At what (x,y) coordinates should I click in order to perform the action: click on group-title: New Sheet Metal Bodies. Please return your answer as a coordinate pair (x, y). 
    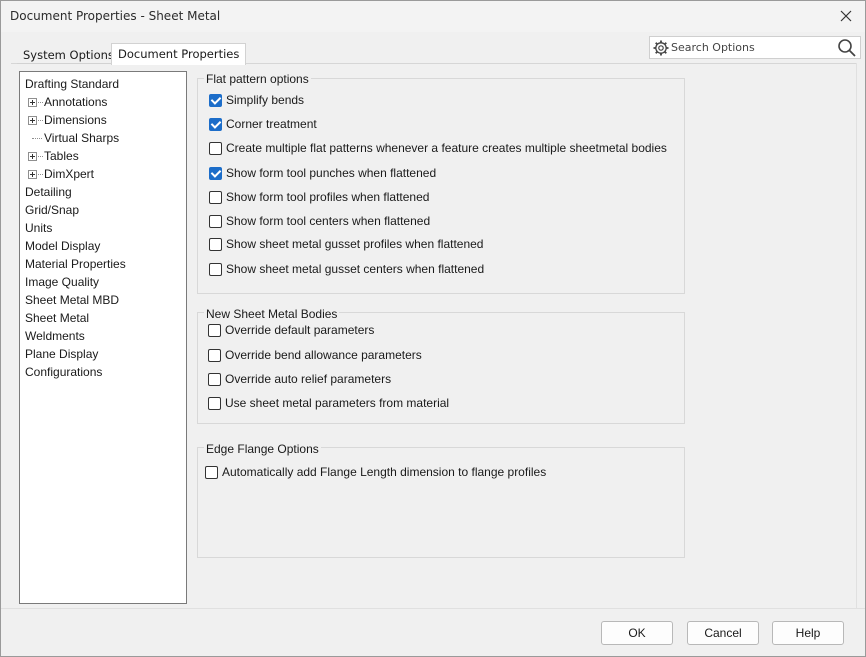
    Looking at the image, I should click on (272, 314).